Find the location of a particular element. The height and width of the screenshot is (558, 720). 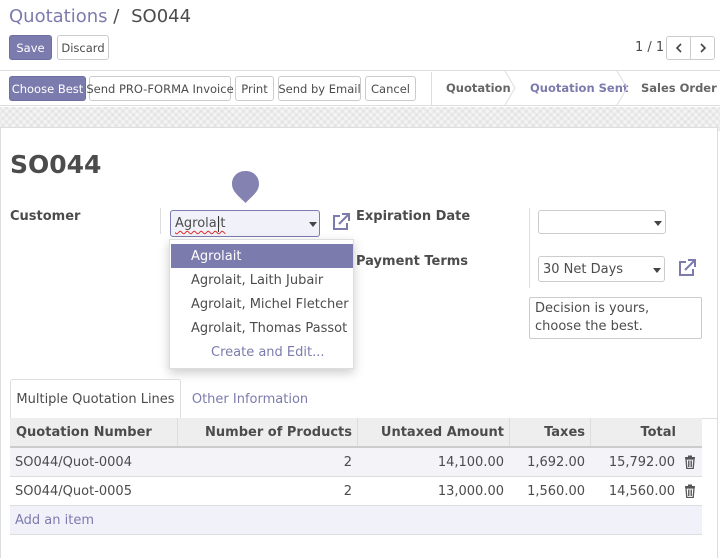

chevron-right-icon is located at coordinates (702, 48).